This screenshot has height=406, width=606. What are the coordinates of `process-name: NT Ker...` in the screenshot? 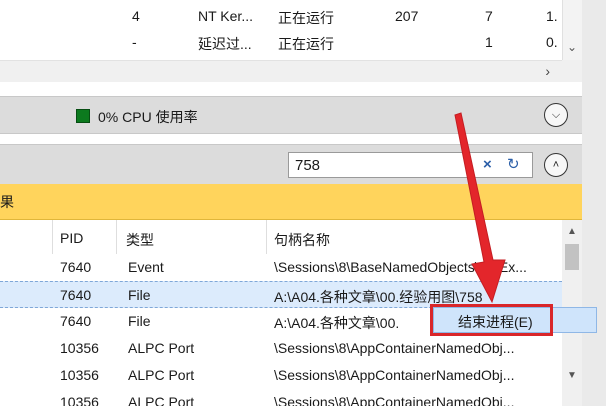 It's located at (225, 16).